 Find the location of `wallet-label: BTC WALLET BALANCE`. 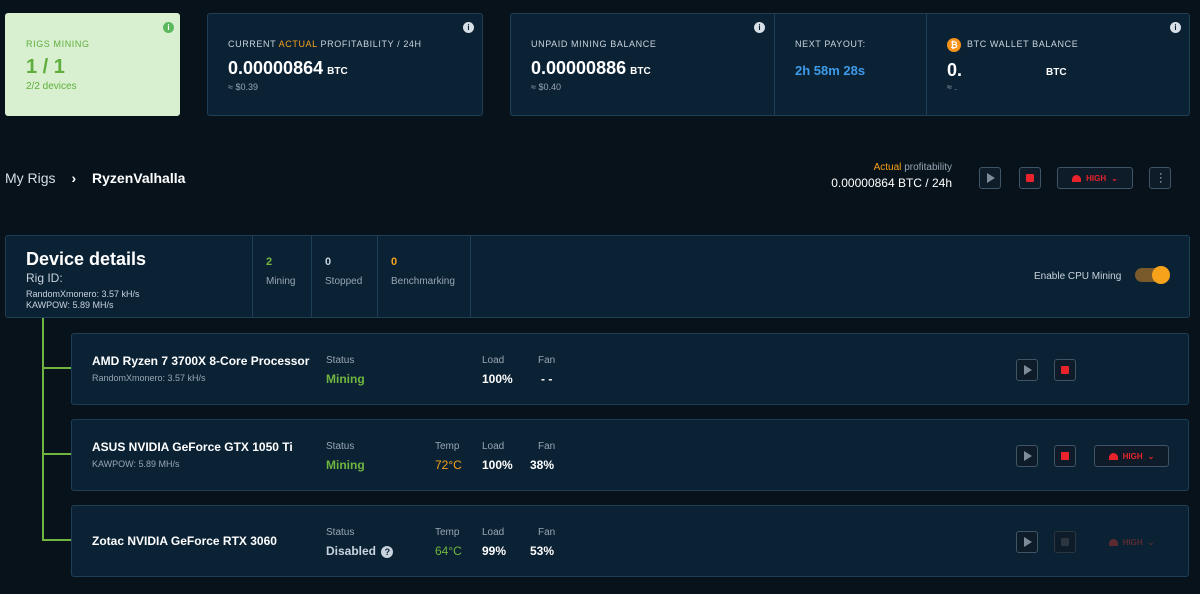

wallet-label: BTC WALLET BALANCE is located at coordinates (1023, 44).